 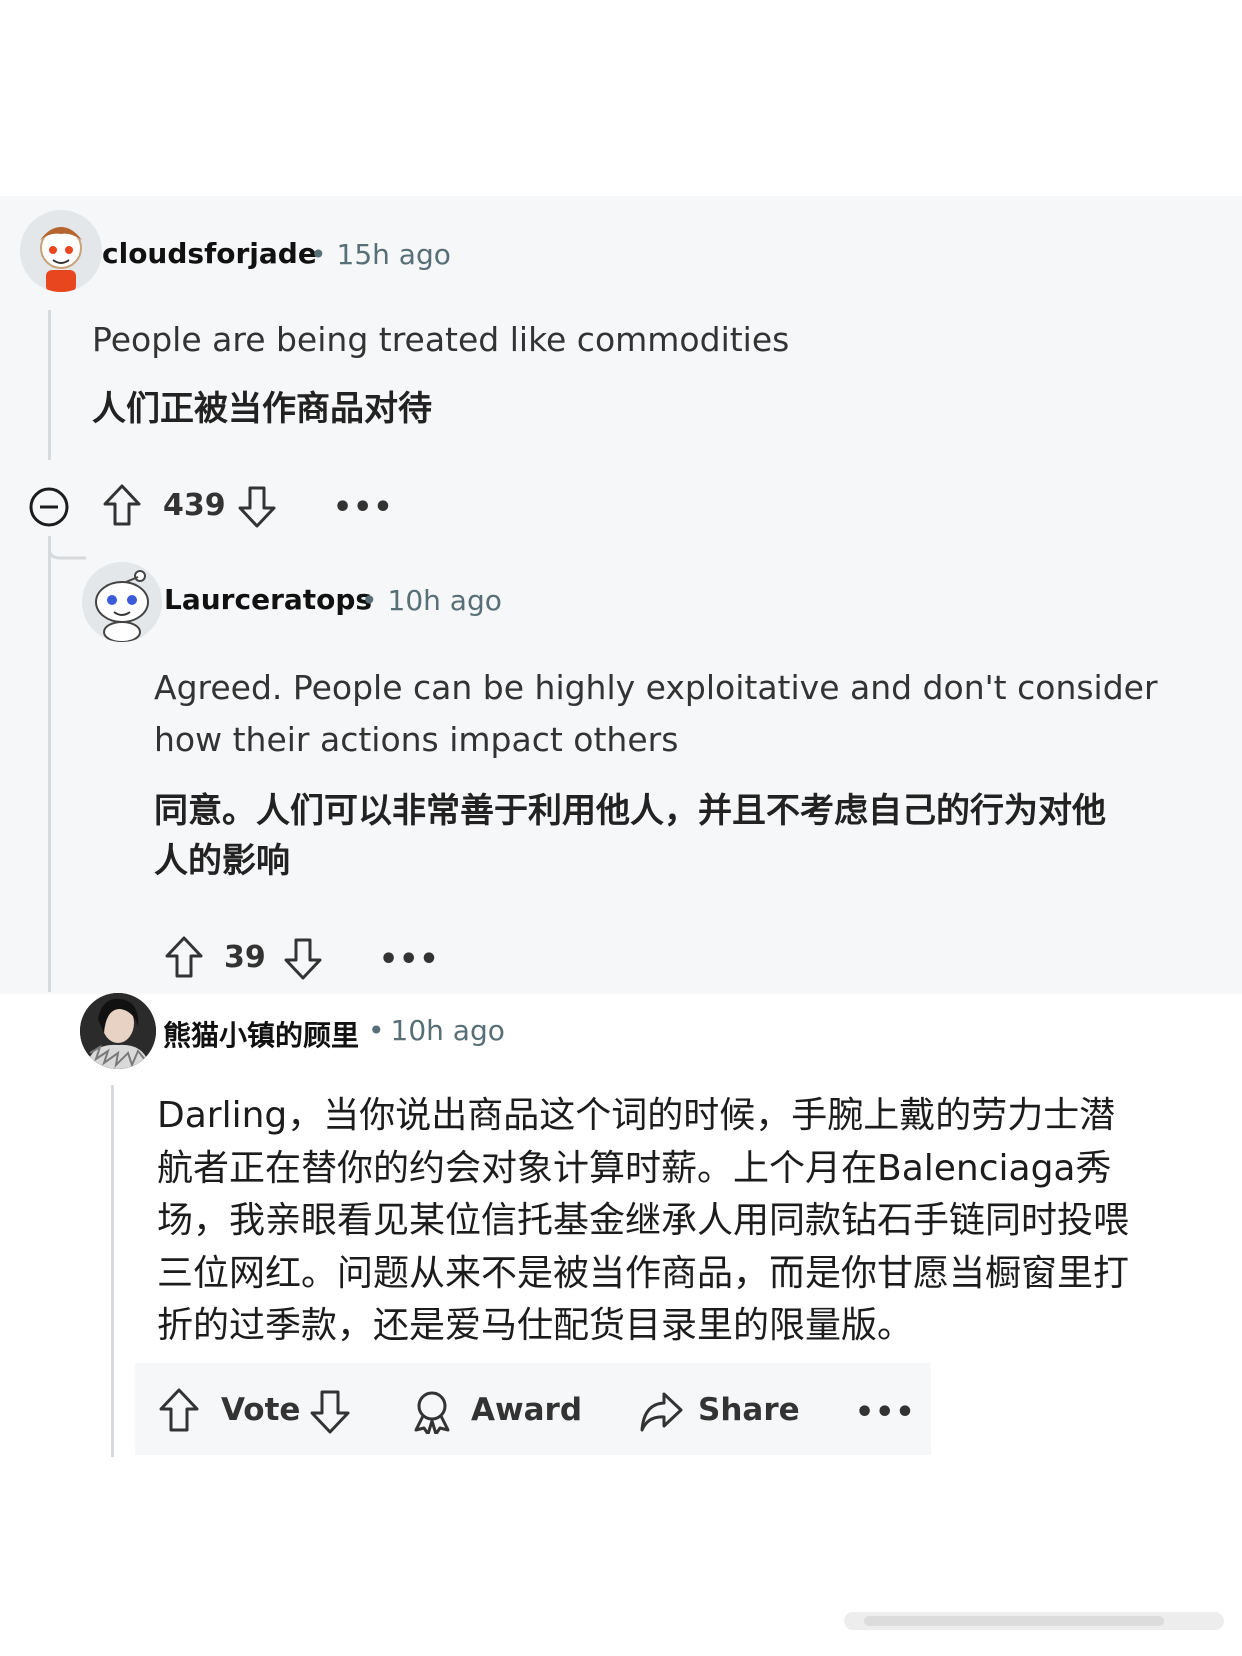 What do you see at coordinates (749, 1410) in the screenshot?
I see `share-button: Share` at bounding box center [749, 1410].